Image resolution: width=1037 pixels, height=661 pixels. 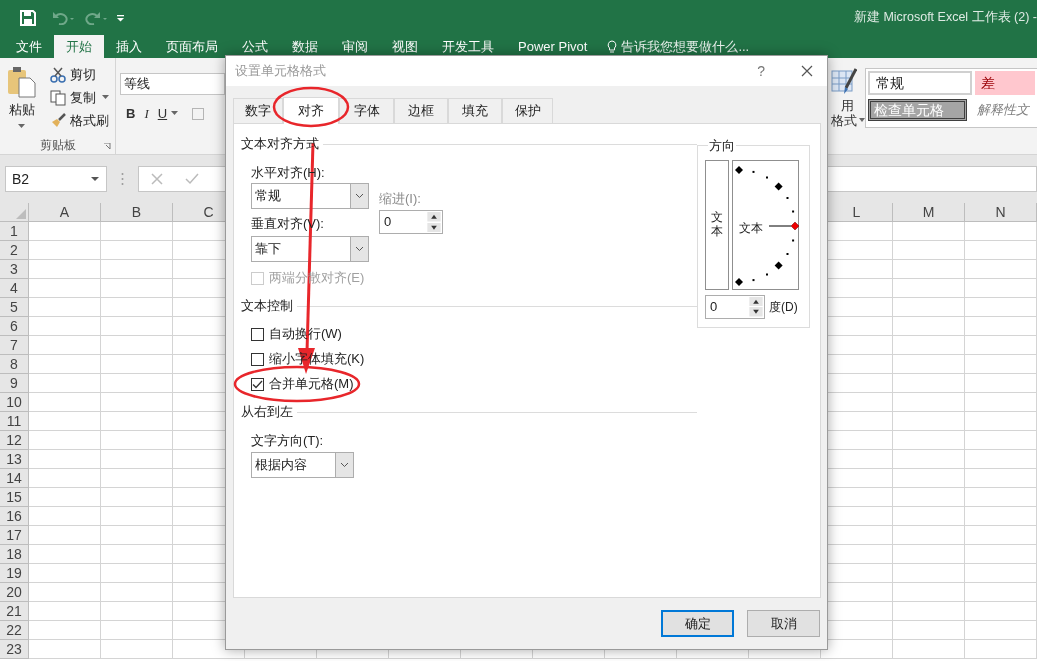 What do you see at coordinates (311, 110) in the screenshot?
I see `dialog-tab: 对齐` at bounding box center [311, 110].